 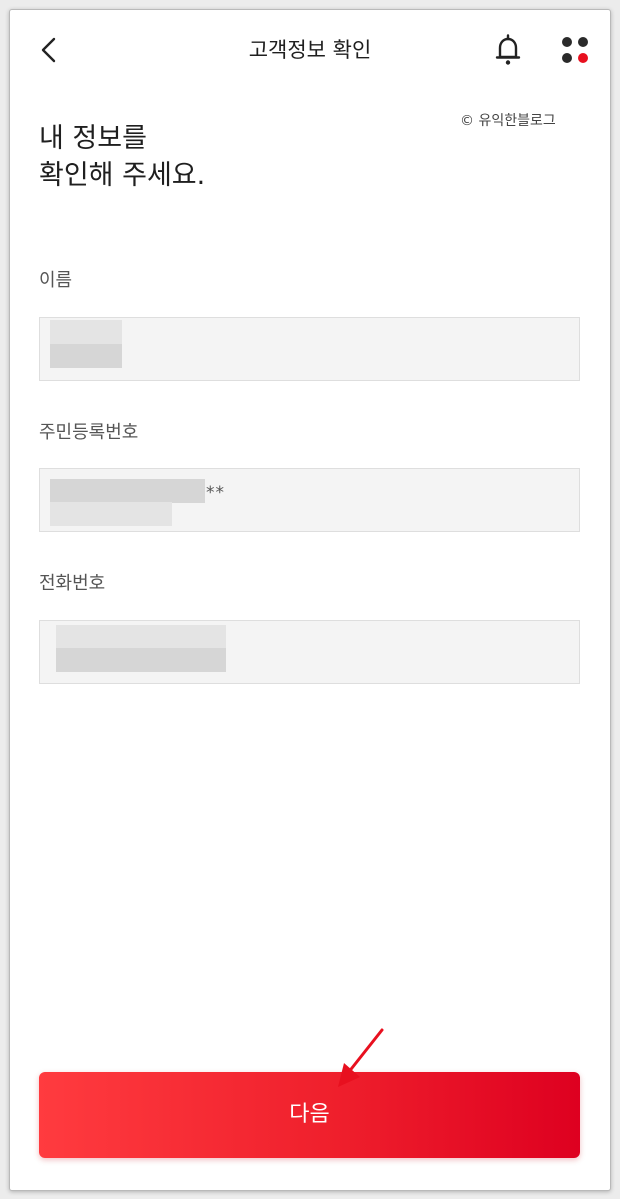 I want to click on back-button, so click(x=50, y=50).